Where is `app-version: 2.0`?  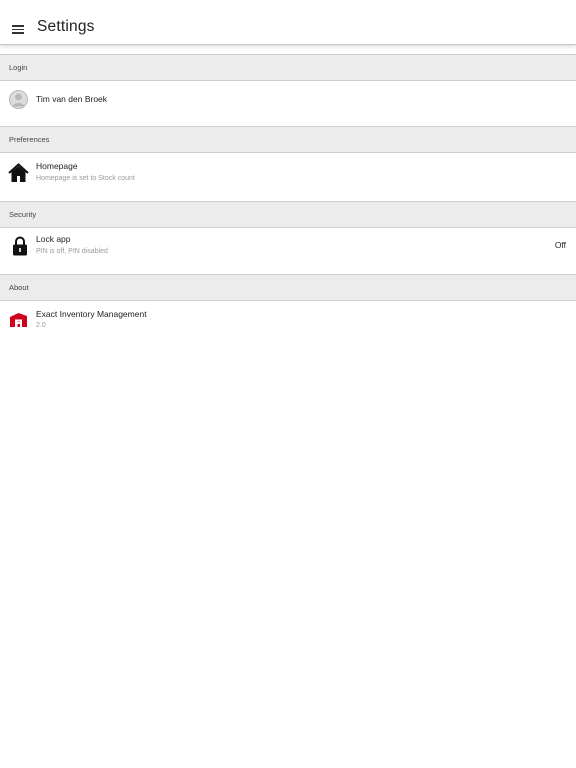
app-version: 2.0 is located at coordinates (41, 325).